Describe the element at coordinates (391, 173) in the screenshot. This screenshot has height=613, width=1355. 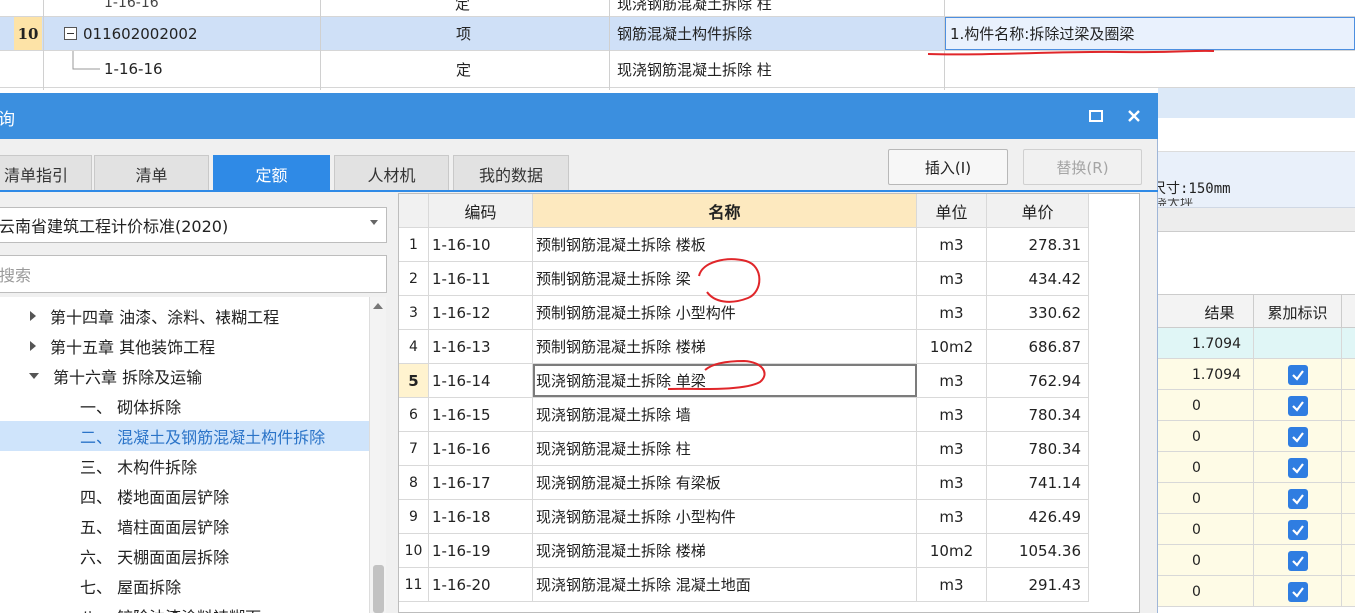
I see `tab-labor-material-machine: 人材机` at that location.